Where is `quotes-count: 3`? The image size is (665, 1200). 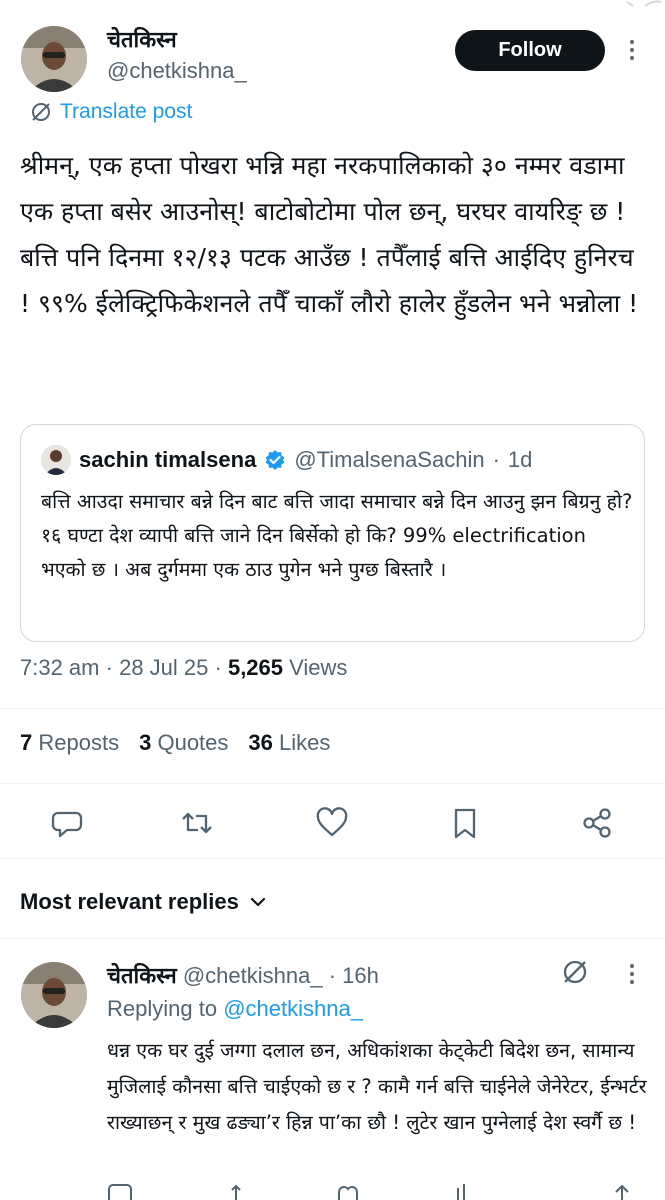
quotes-count: 3 is located at coordinates (145, 742).